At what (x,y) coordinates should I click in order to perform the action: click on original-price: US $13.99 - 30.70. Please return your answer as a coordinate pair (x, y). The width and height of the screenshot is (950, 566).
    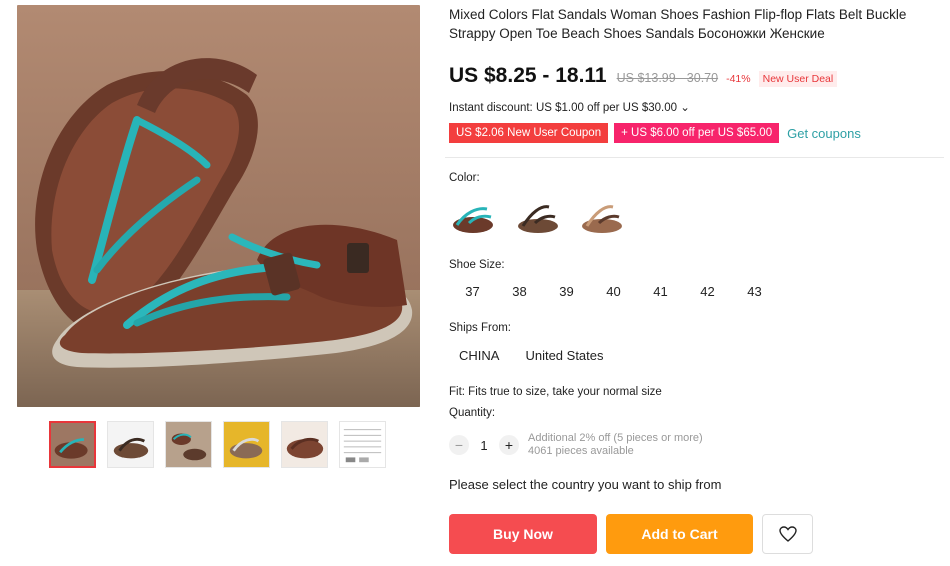
    Looking at the image, I should click on (667, 78).